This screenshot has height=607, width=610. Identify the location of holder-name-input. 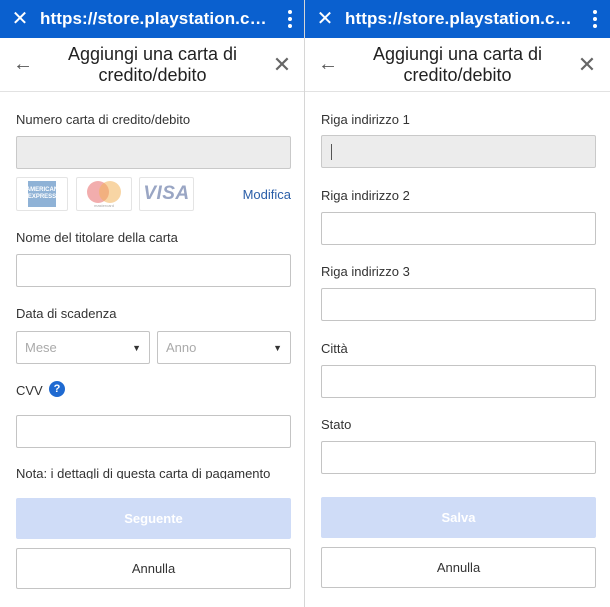
(153, 270).